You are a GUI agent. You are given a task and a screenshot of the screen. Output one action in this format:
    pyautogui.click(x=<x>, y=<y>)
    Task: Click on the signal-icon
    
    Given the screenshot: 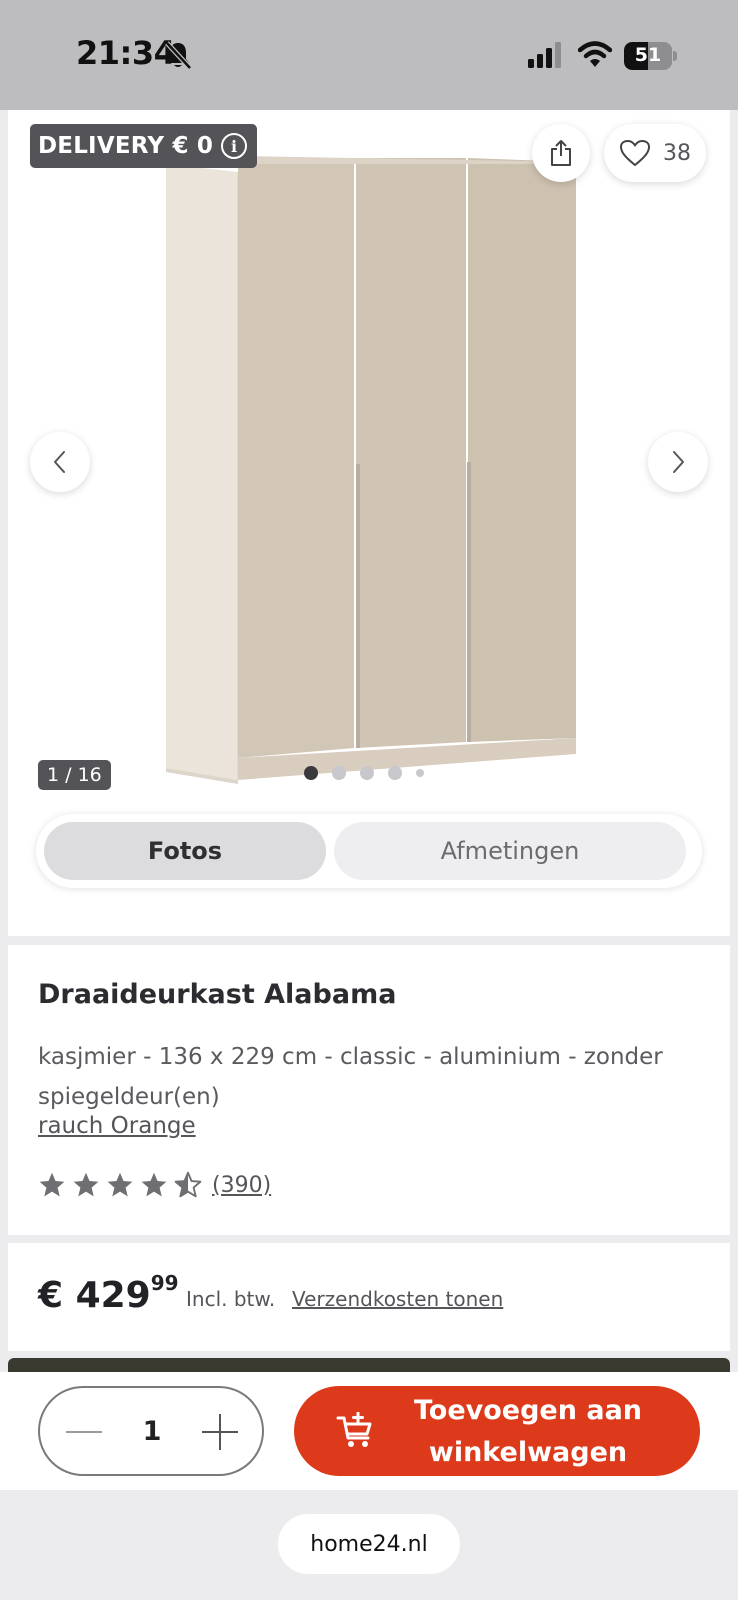 What is the action you would take?
    pyautogui.click(x=544, y=55)
    